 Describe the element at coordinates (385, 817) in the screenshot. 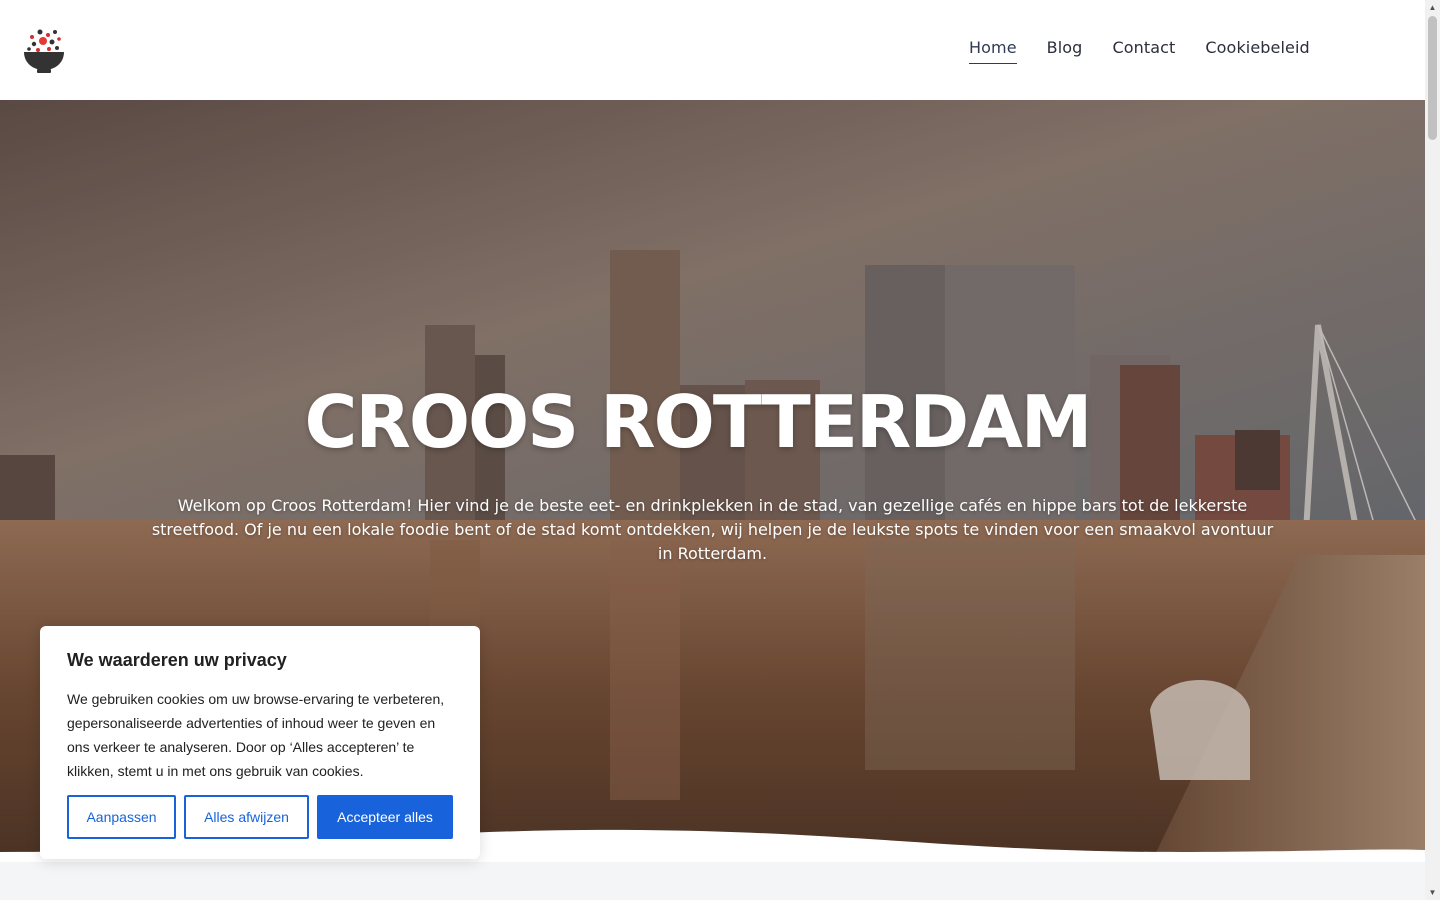

I see `accept-all-cookies-button: Accepteer alles` at that location.